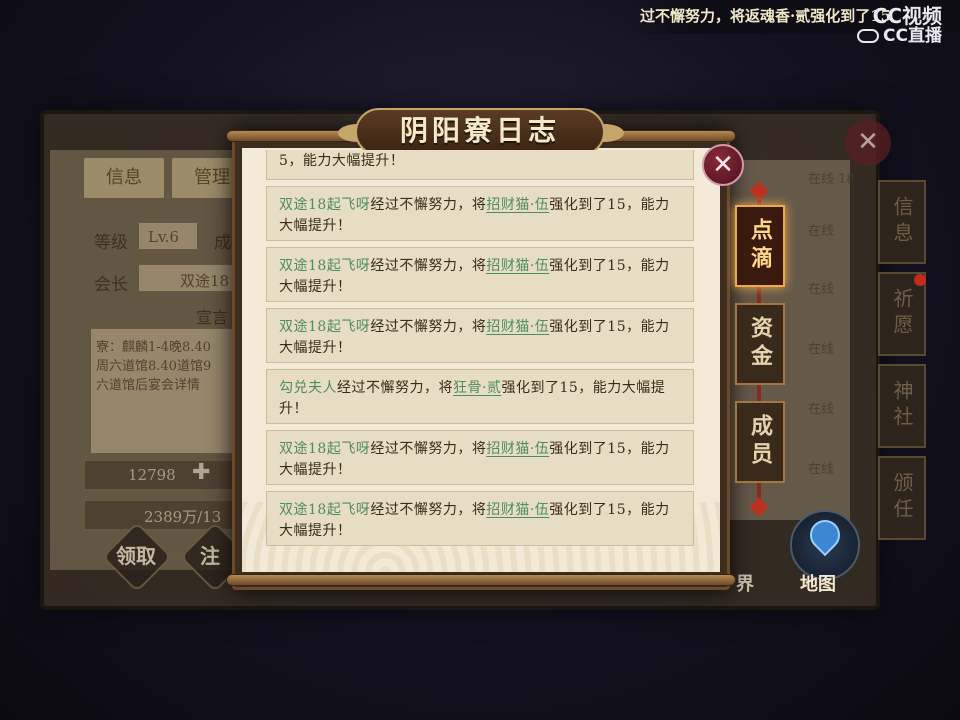 The height and width of the screenshot is (720, 960). Describe the element at coordinates (831, 179) in the screenshot. I see `online-header: 在线 18` at that location.